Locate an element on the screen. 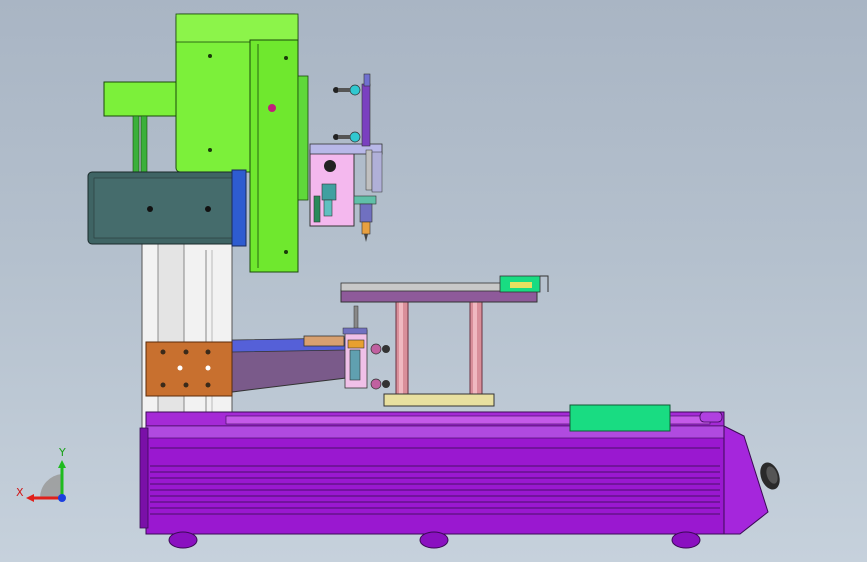 The image size is (867, 562). cover-box is located at coordinates (167, 208).